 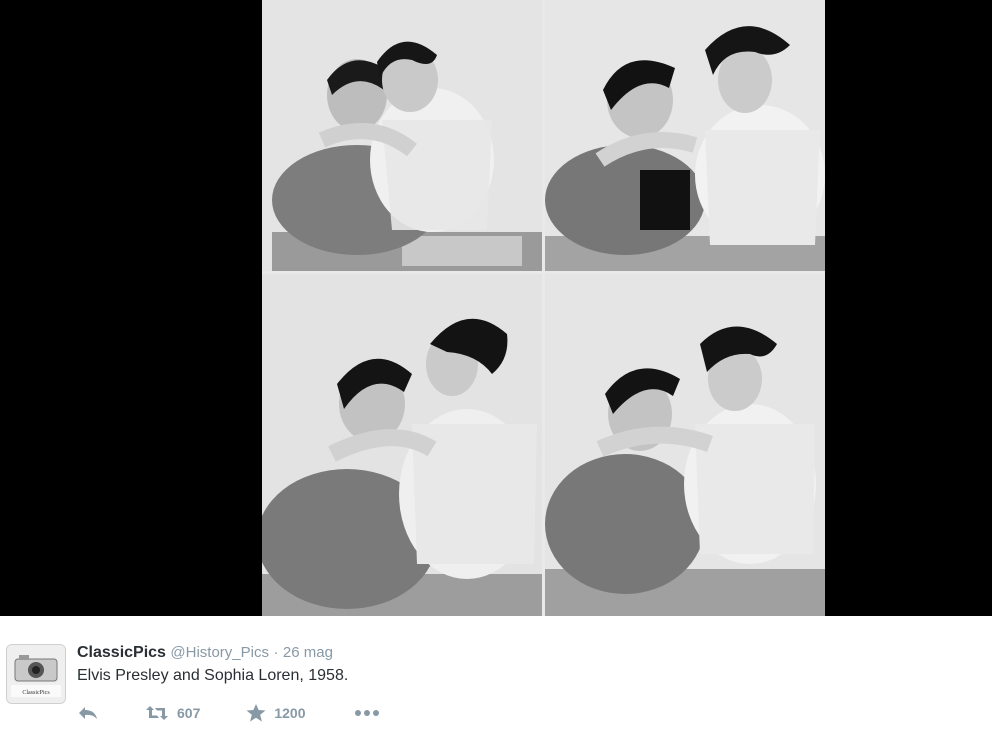 I want to click on author-handle: @History_Pics, so click(x=219, y=652).